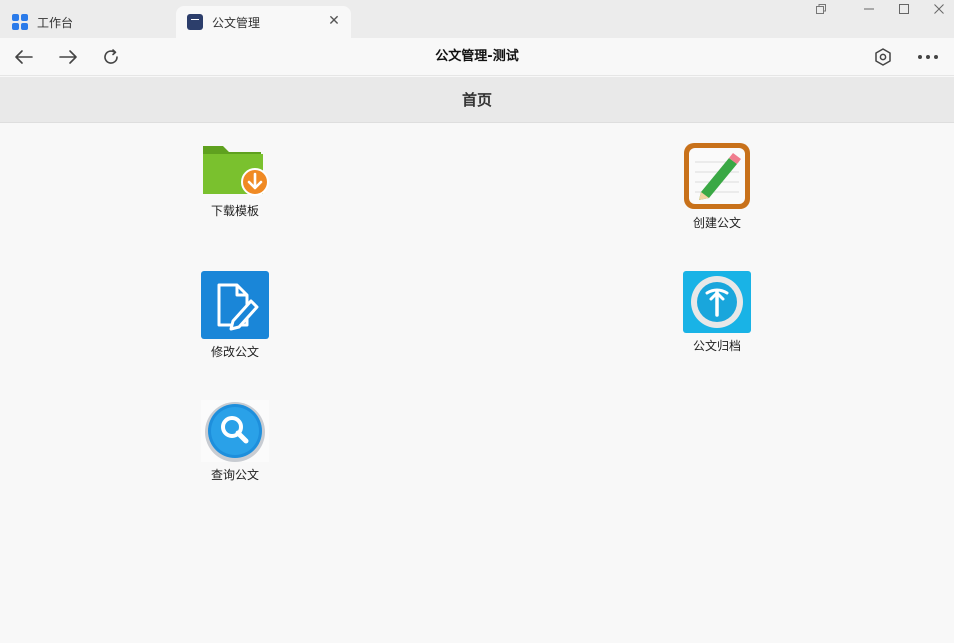 Image resolution: width=954 pixels, height=643 pixels. Describe the element at coordinates (235, 305) in the screenshot. I see `edit-document-icon` at that location.